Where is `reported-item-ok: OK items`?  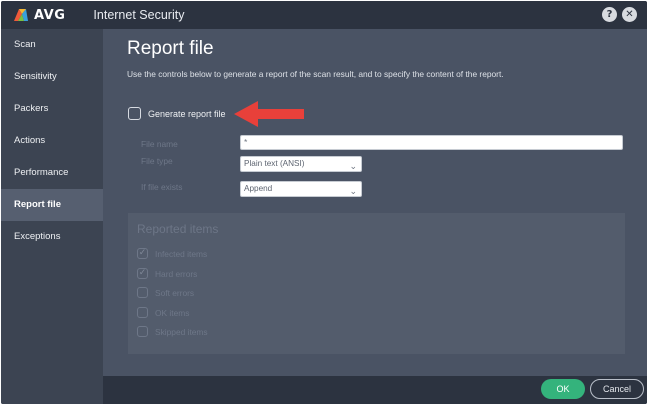 reported-item-ok: OK items is located at coordinates (163, 312).